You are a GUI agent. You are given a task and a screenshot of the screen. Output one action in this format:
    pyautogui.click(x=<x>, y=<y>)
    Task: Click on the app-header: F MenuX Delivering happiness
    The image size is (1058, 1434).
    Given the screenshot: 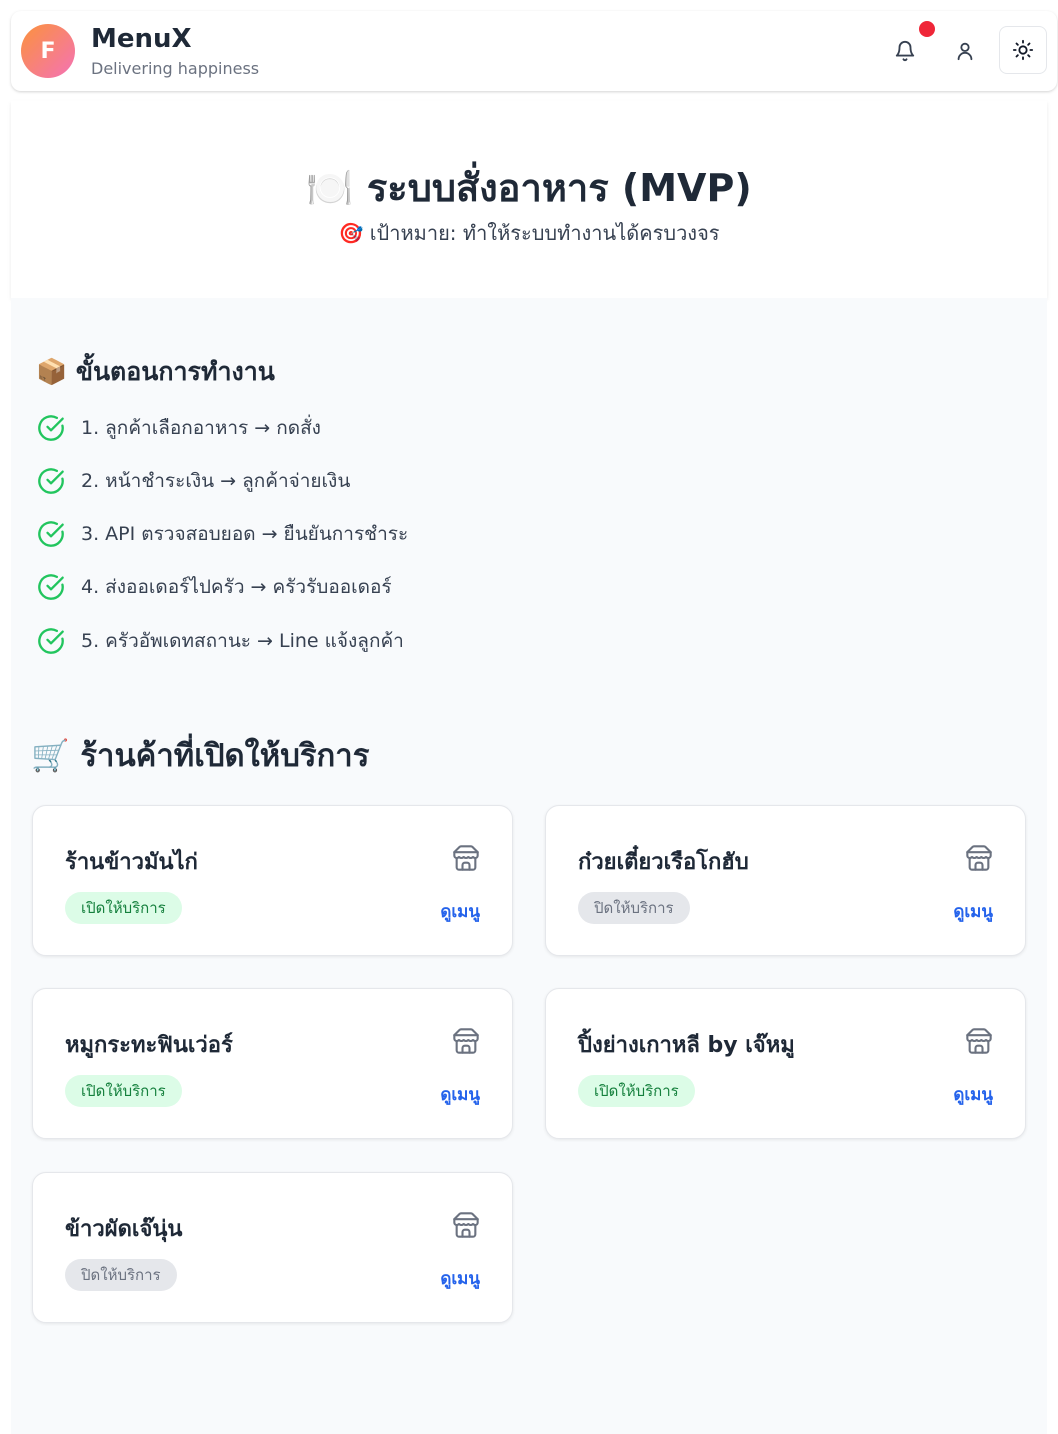 What is the action you would take?
    pyautogui.click(x=534, y=51)
    